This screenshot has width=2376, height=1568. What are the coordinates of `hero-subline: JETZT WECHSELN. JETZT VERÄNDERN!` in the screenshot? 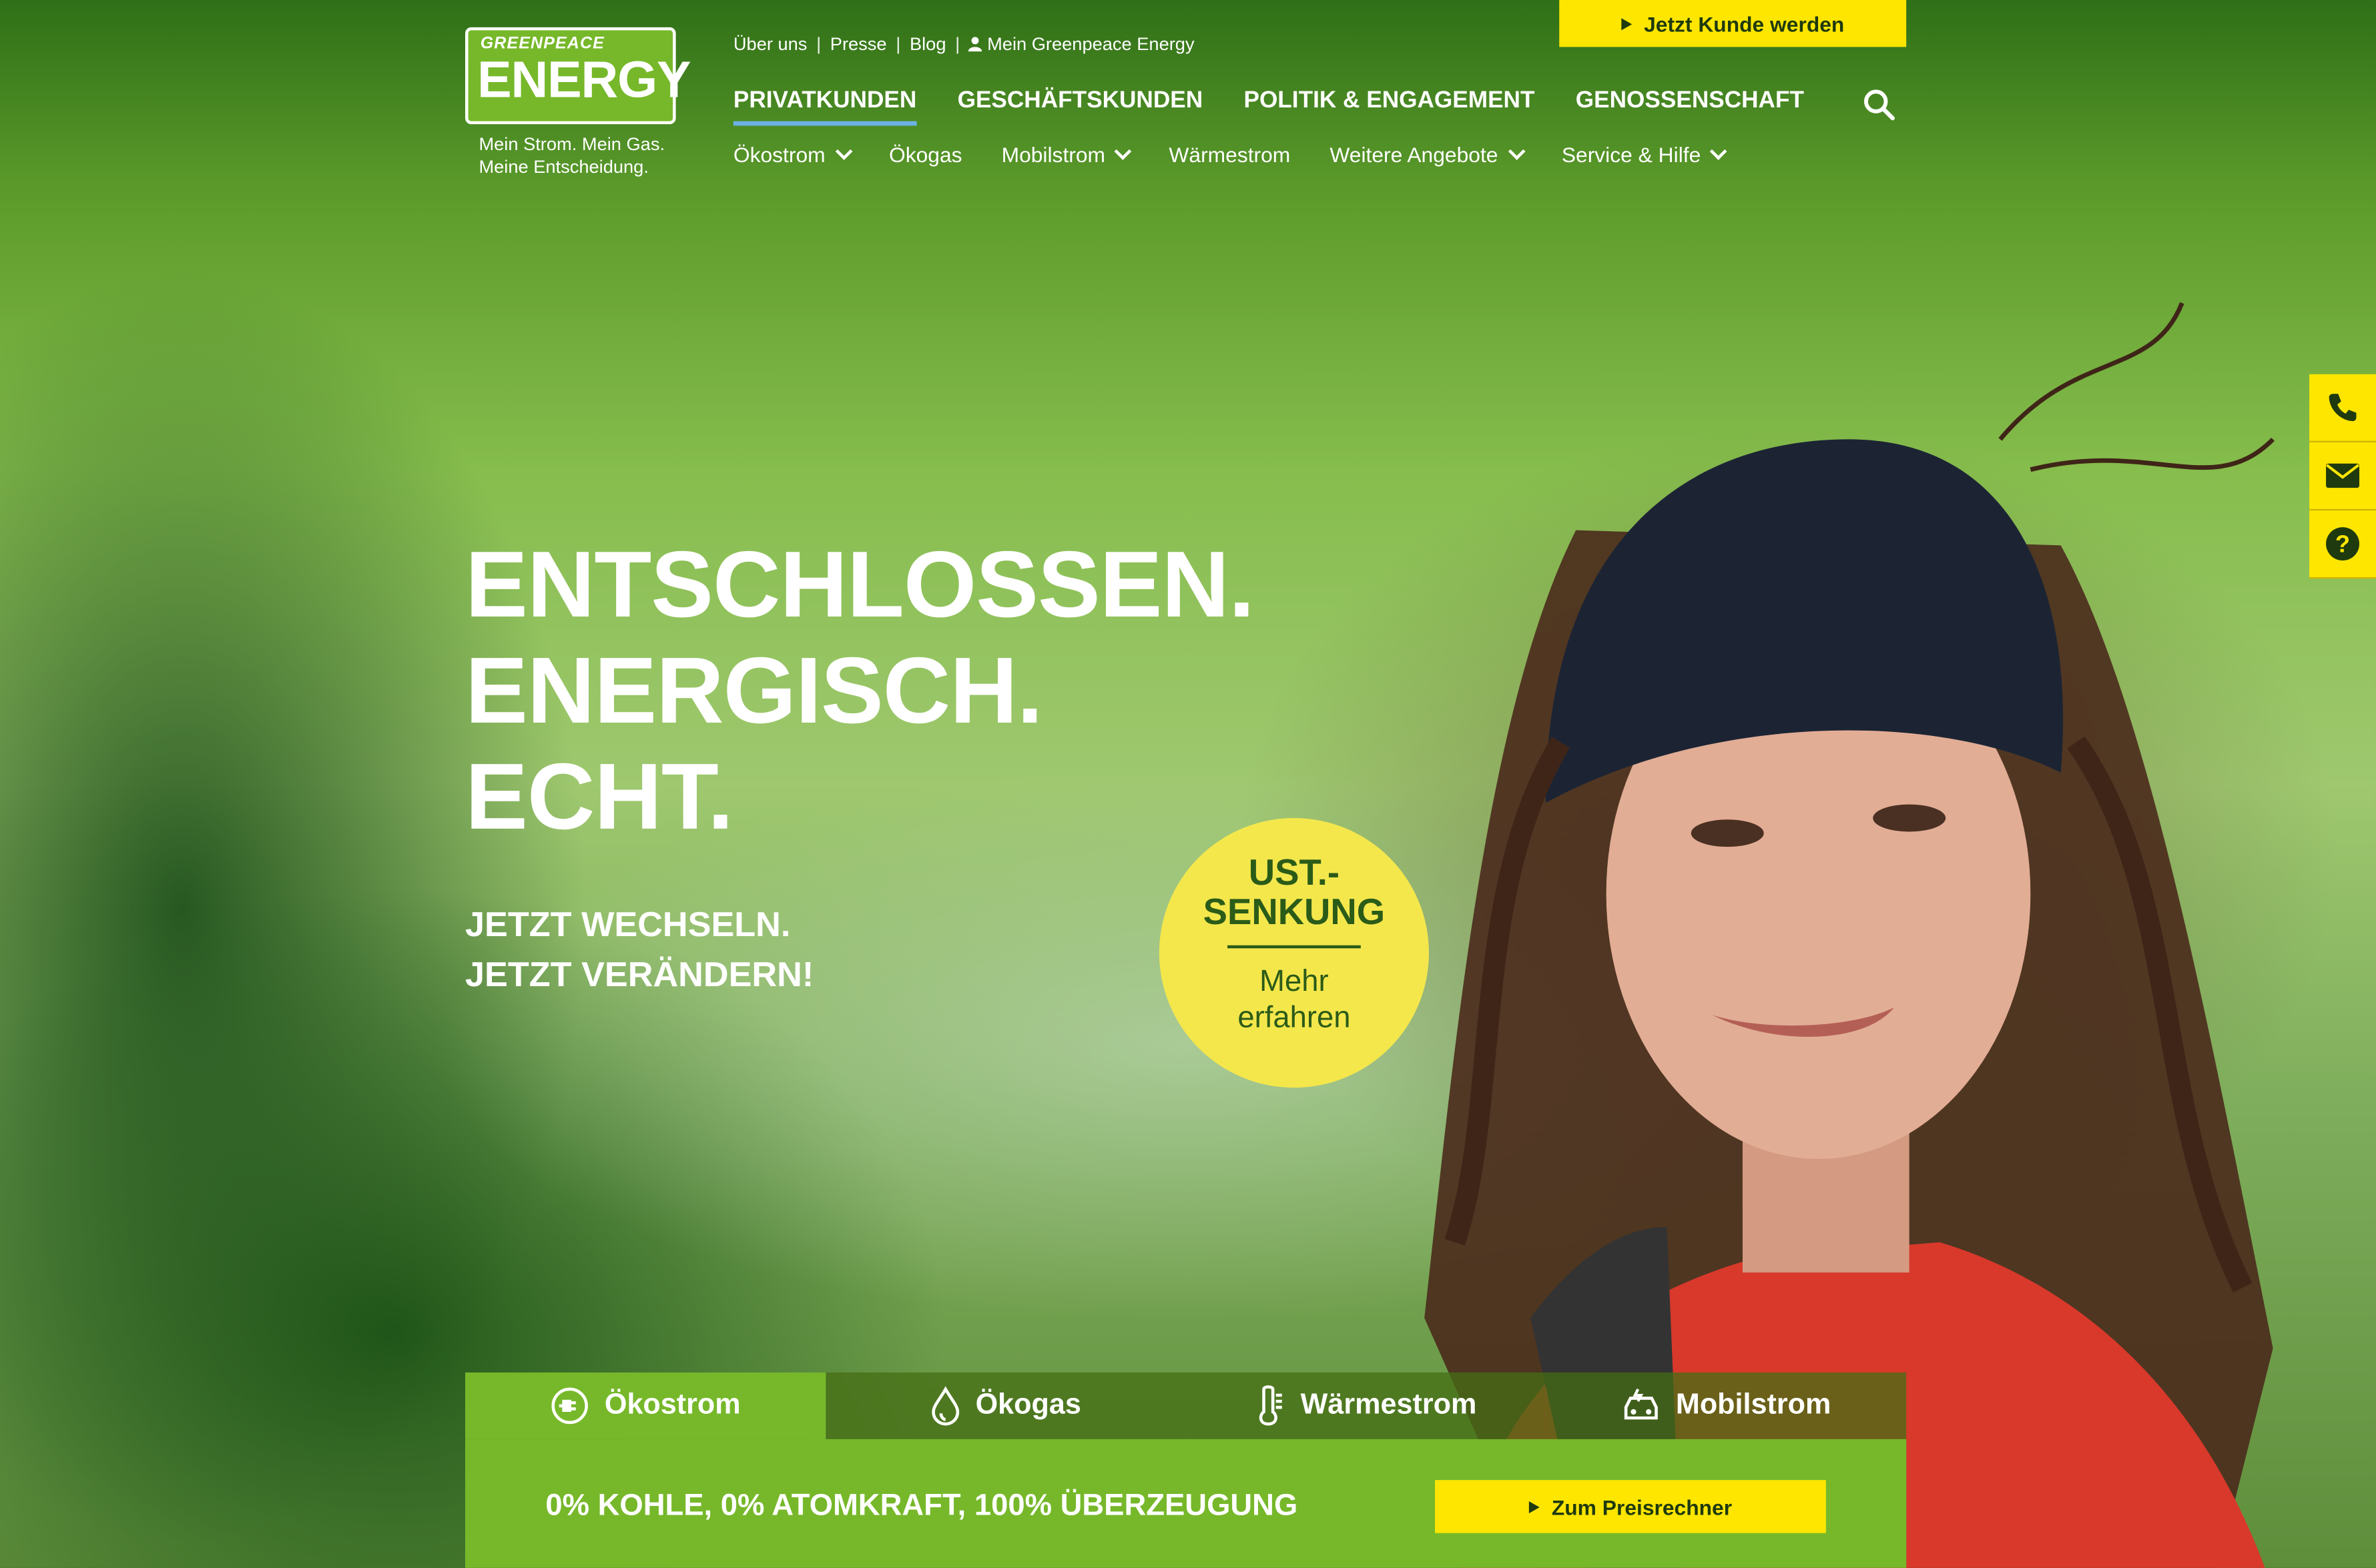 It's located at (639, 950).